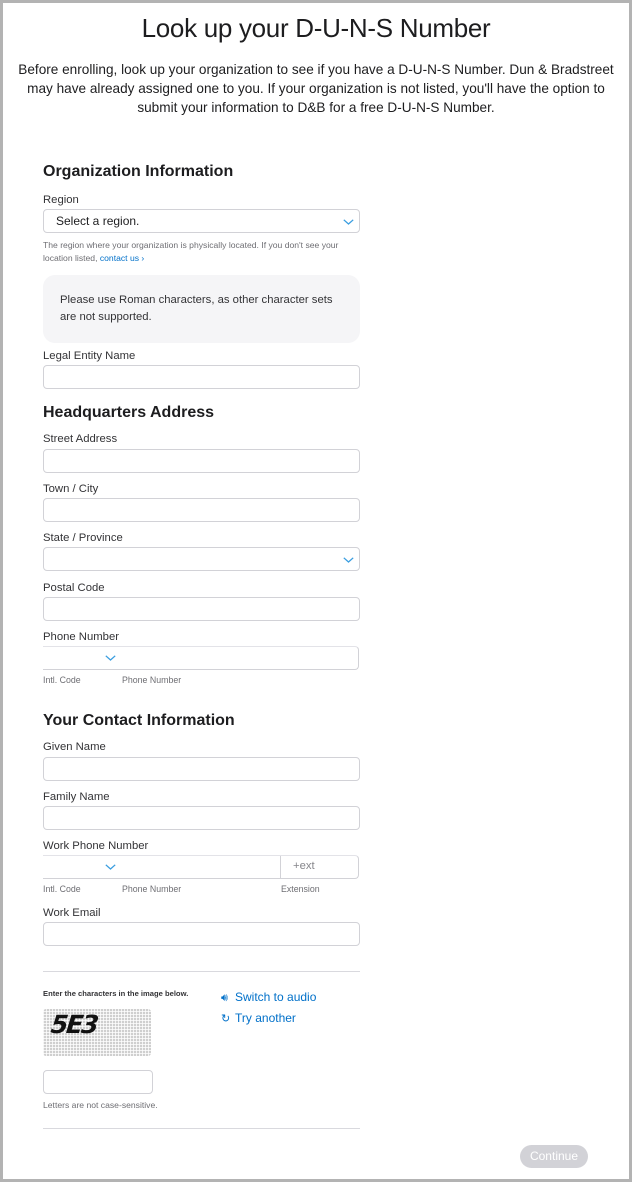  I want to click on state-province-label: State / Province, so click(83, 538).